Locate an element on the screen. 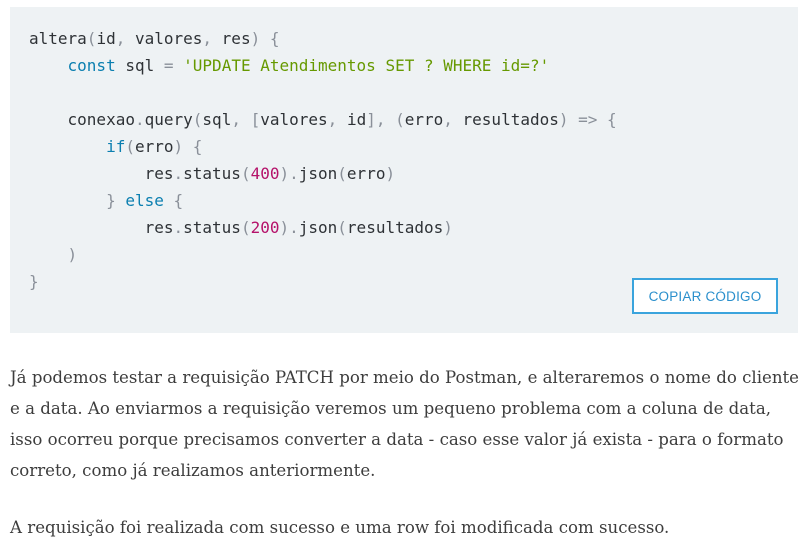 The width and height of the screenshot is (809, 552). code-token: conexao is located at coordinates (82, 119).